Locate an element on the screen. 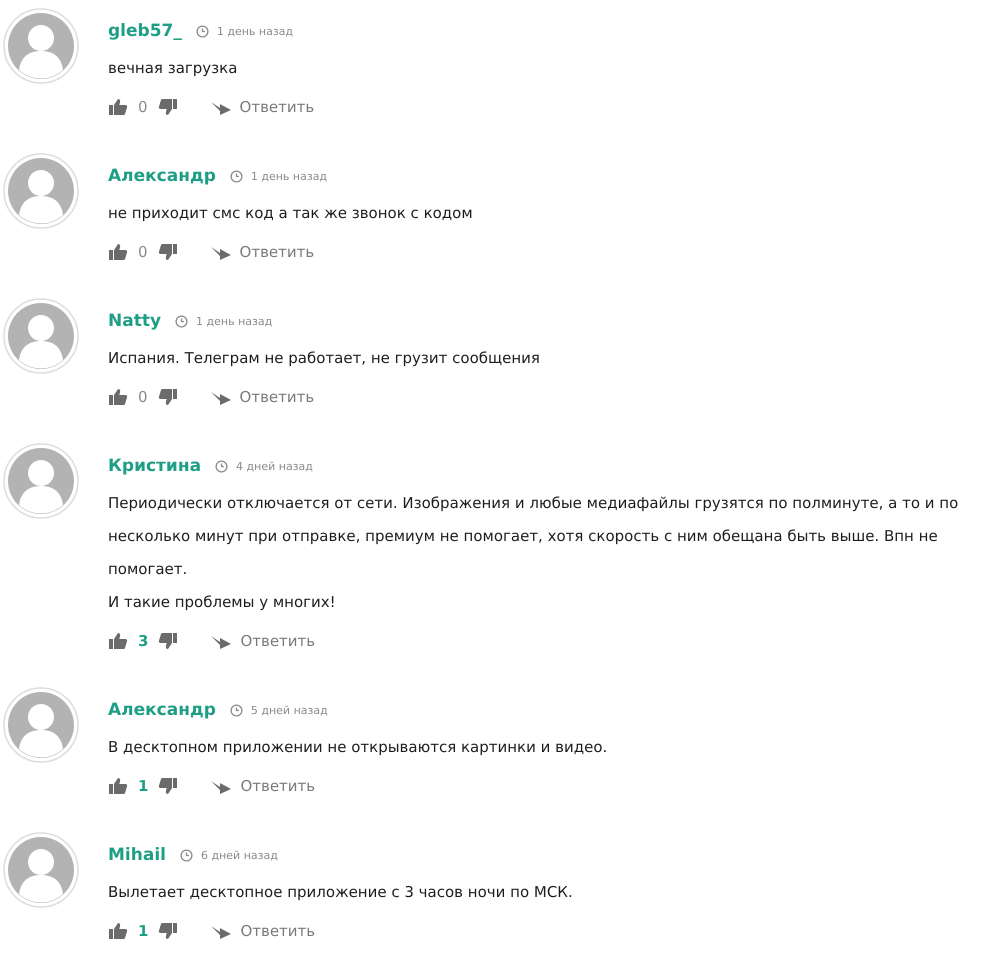 The image size is (1000, 967). comment-time: 5 дней назад is located at coordinates (289, 710).